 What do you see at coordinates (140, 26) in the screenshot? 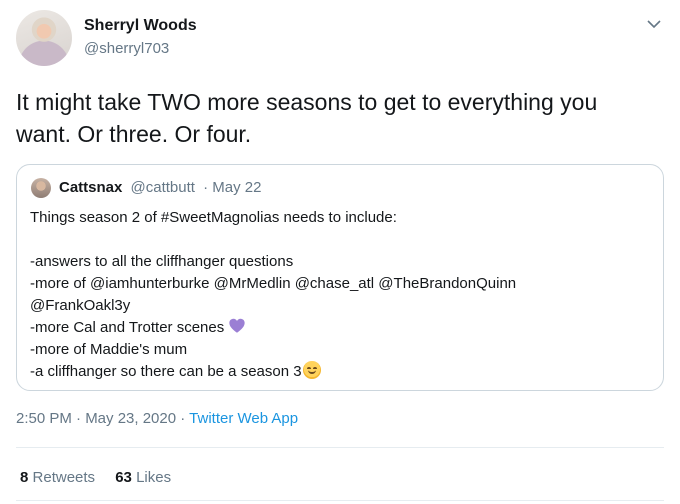
I see `author-name: Sherryl Woods` at bounding box center [140, 26].